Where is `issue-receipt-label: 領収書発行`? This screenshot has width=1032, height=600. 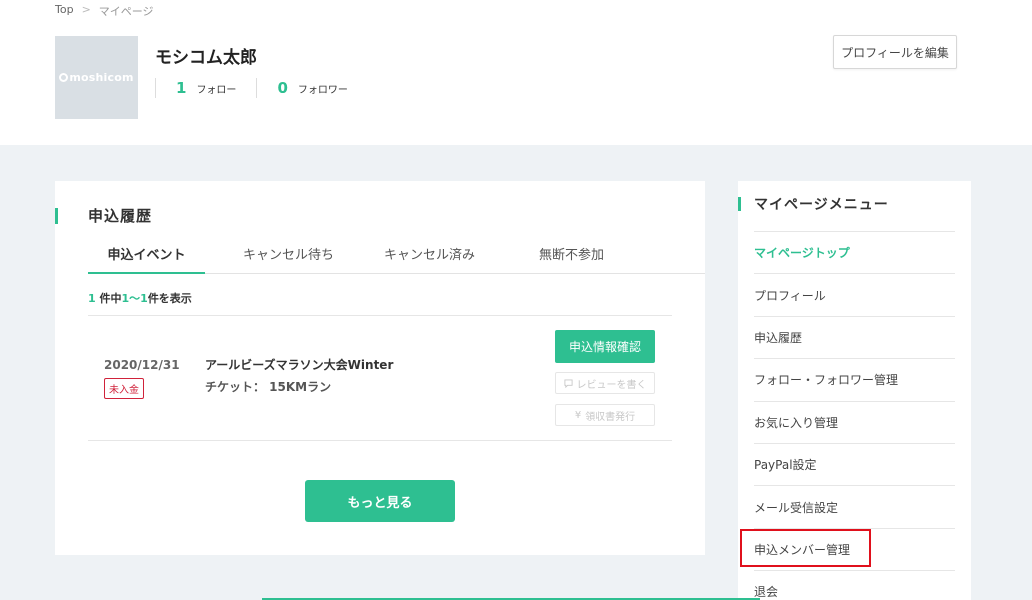
issue-receipt-label: 領収書発行 is located at coordinates (610, 417).